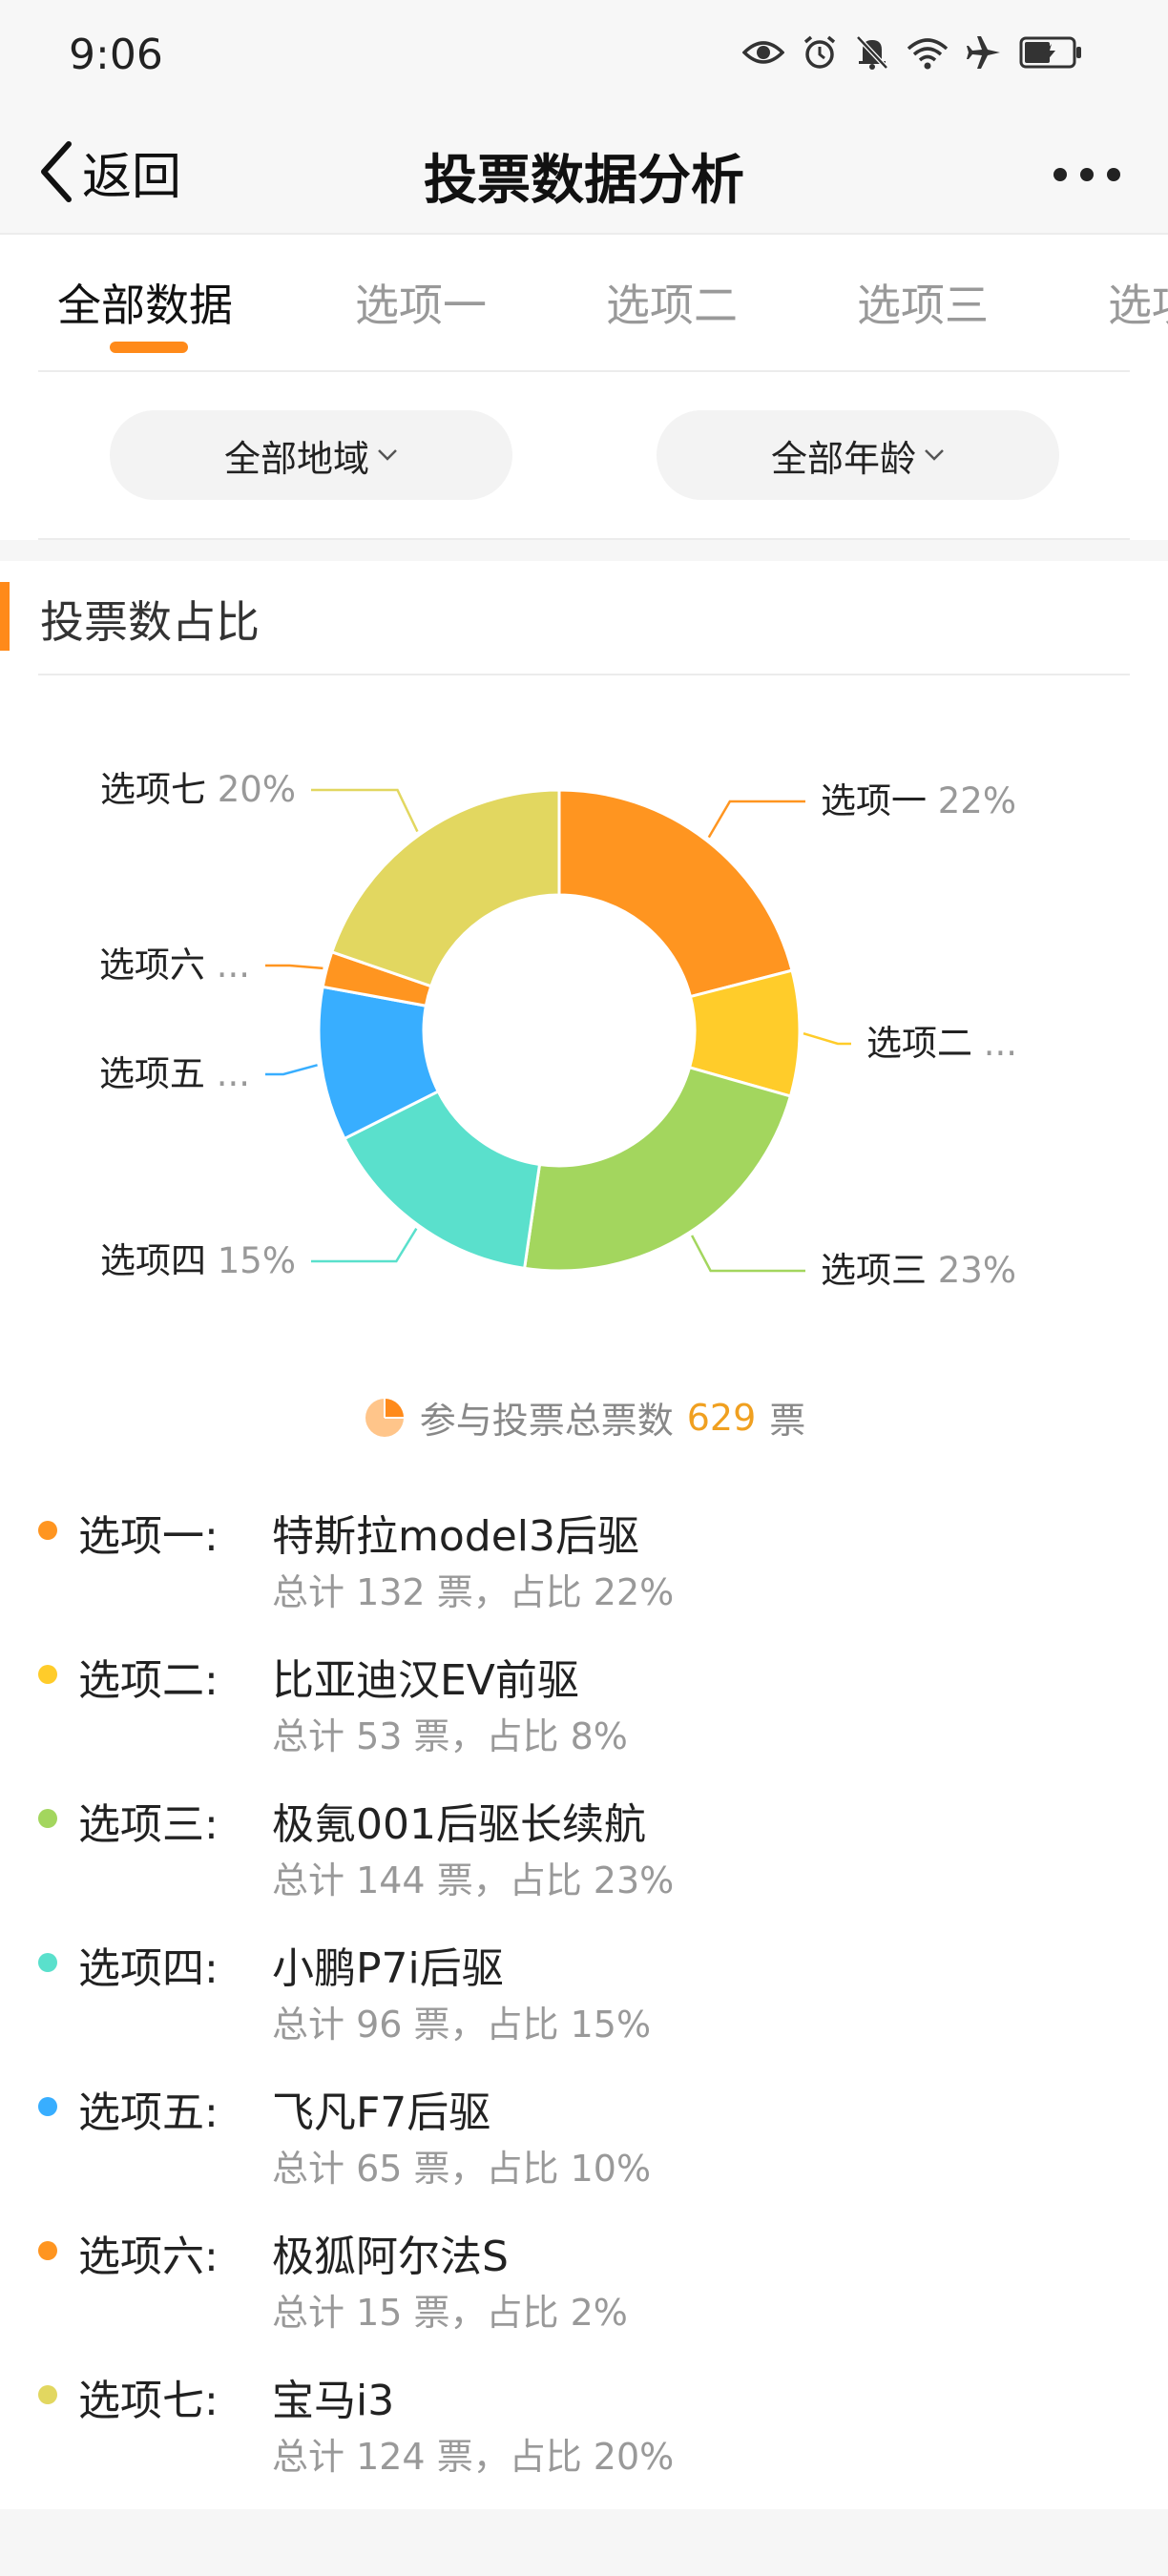 This screenshot has width=1168, height=2576. I want to click on more-dots-icon, so click(1060, 174).